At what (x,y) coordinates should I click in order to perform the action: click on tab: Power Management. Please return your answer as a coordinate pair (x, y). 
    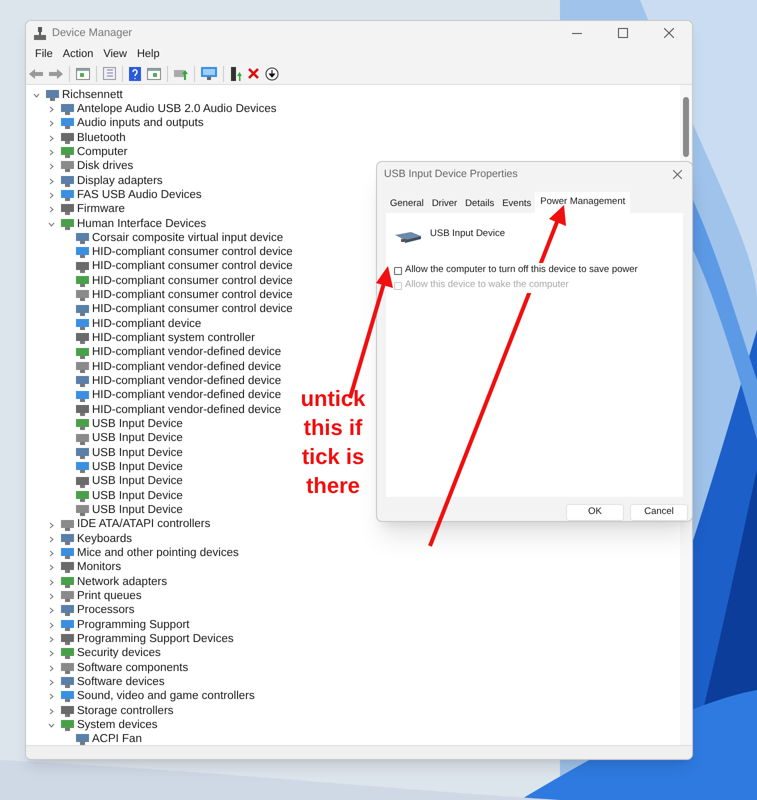
    Looking at the image, I should click on (582, 202).